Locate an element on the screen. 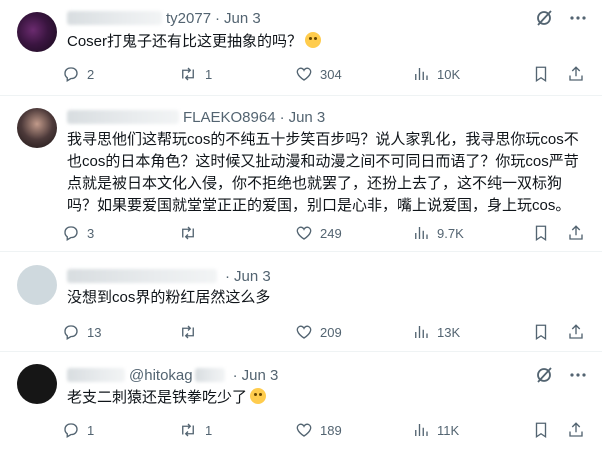  redacted-handle-part is located at coordinates (209, 375).